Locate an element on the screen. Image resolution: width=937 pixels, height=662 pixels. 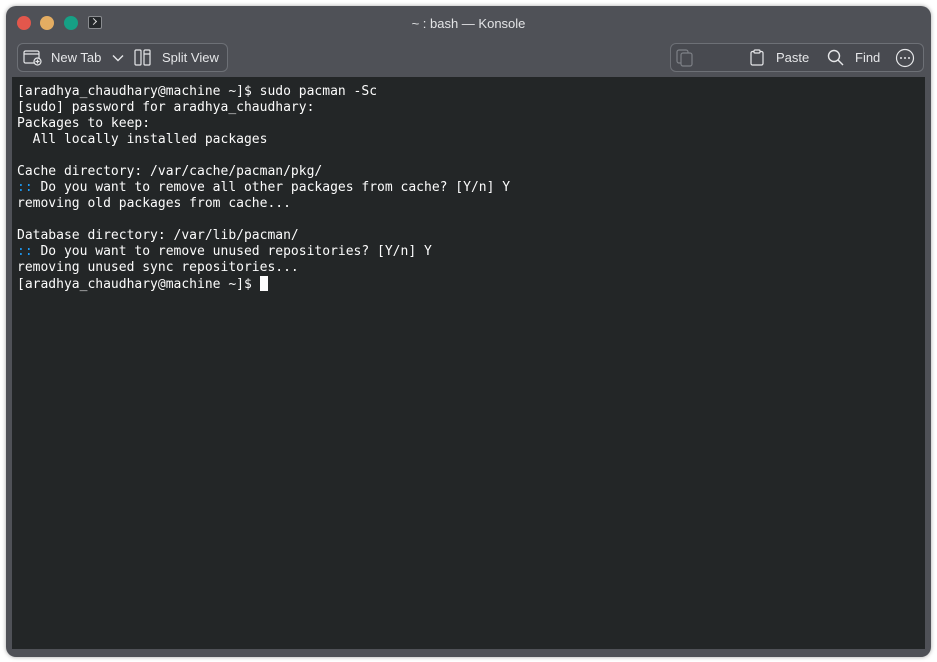
new-tab-icon is located at coordinates (32, 57).